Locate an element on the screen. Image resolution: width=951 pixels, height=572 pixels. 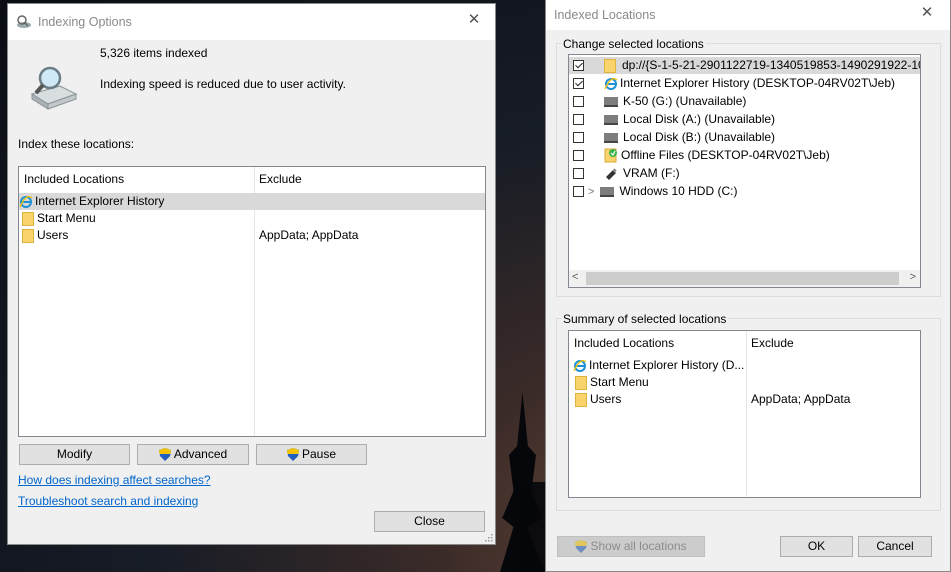
tree-item: Local Disk (B:) (Unavailable) is located at coordinates (672, 137).